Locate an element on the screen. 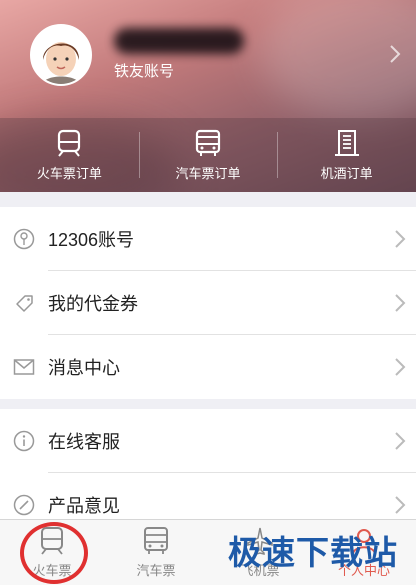  hotel-icon is located at coordinates (346, 143).